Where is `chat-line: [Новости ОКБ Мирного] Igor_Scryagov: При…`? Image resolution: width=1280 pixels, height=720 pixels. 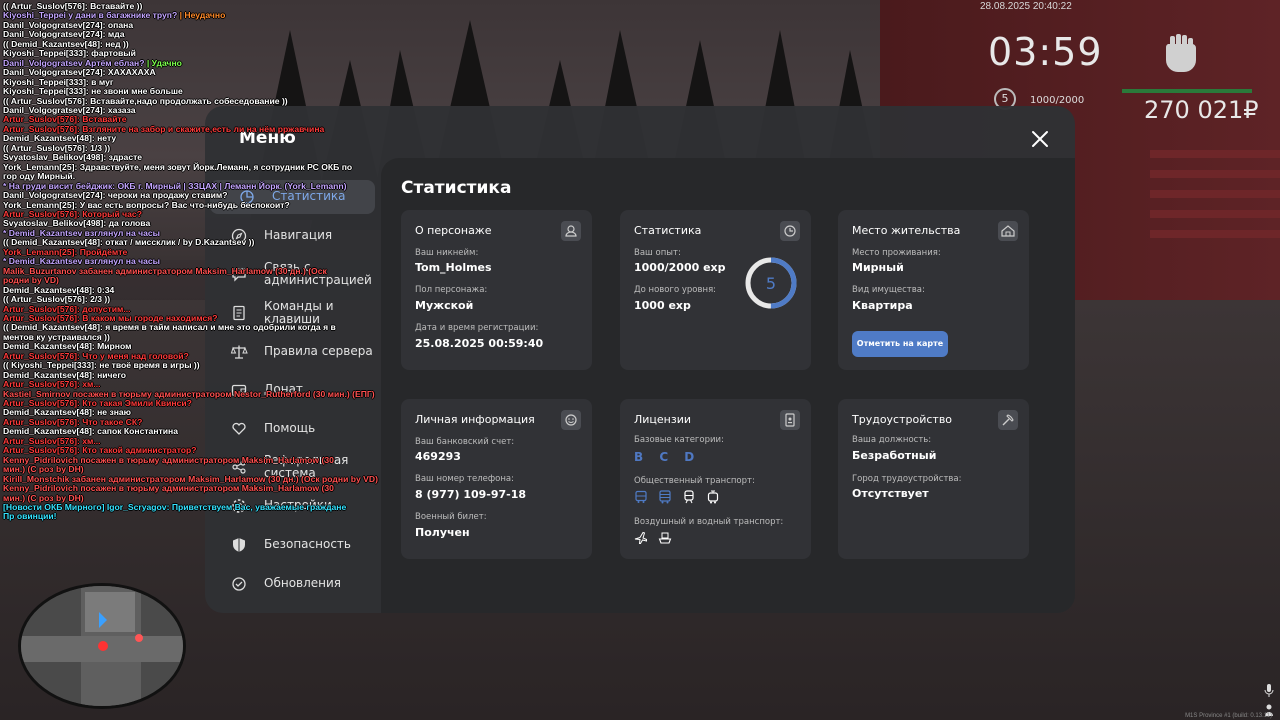
chat-line: [Новости ОКБ Мирного] Igor_Scryagov: При… is located at coordinates (178, 512).